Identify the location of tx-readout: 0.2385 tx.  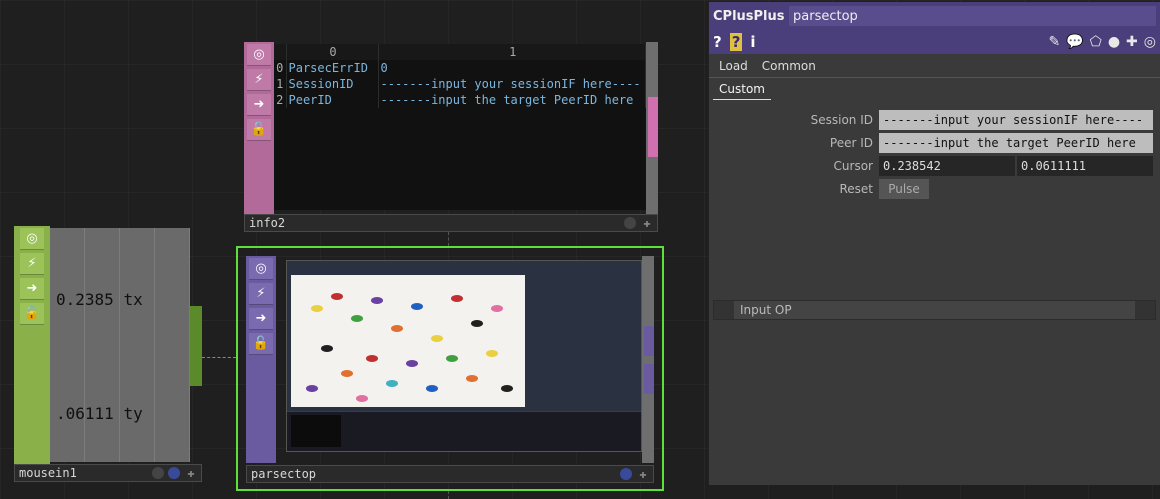
(99, 299).